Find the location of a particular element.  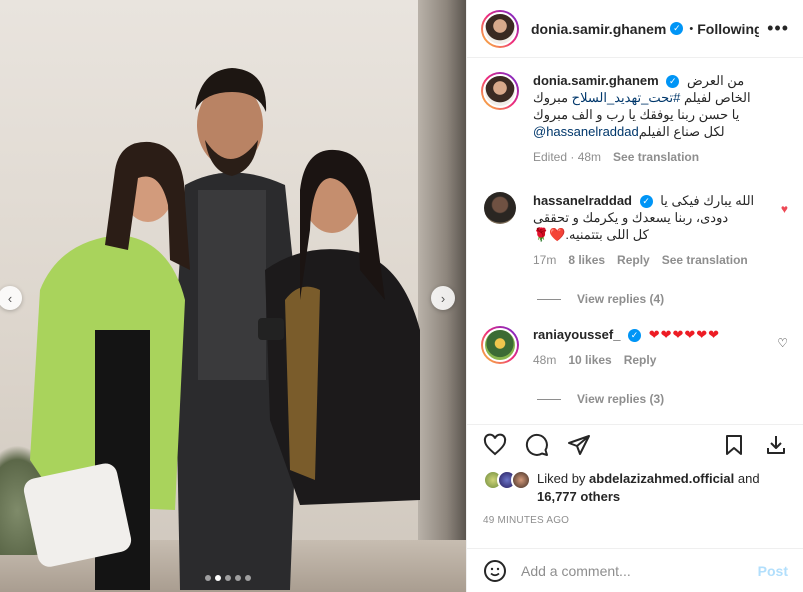

comment-text-line-2: دودى، ربنا يسعدك و يكرمك و تحققى is located at coordinates (631, 217).